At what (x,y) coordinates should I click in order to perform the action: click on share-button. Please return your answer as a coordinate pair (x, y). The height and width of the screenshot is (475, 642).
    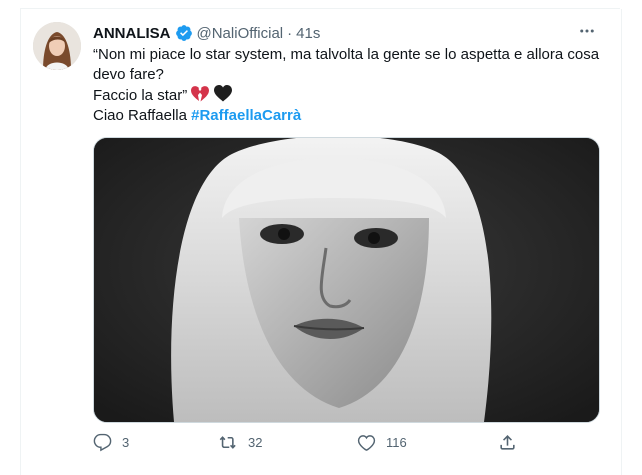
    Looking at the image, I should click on (507, 442).